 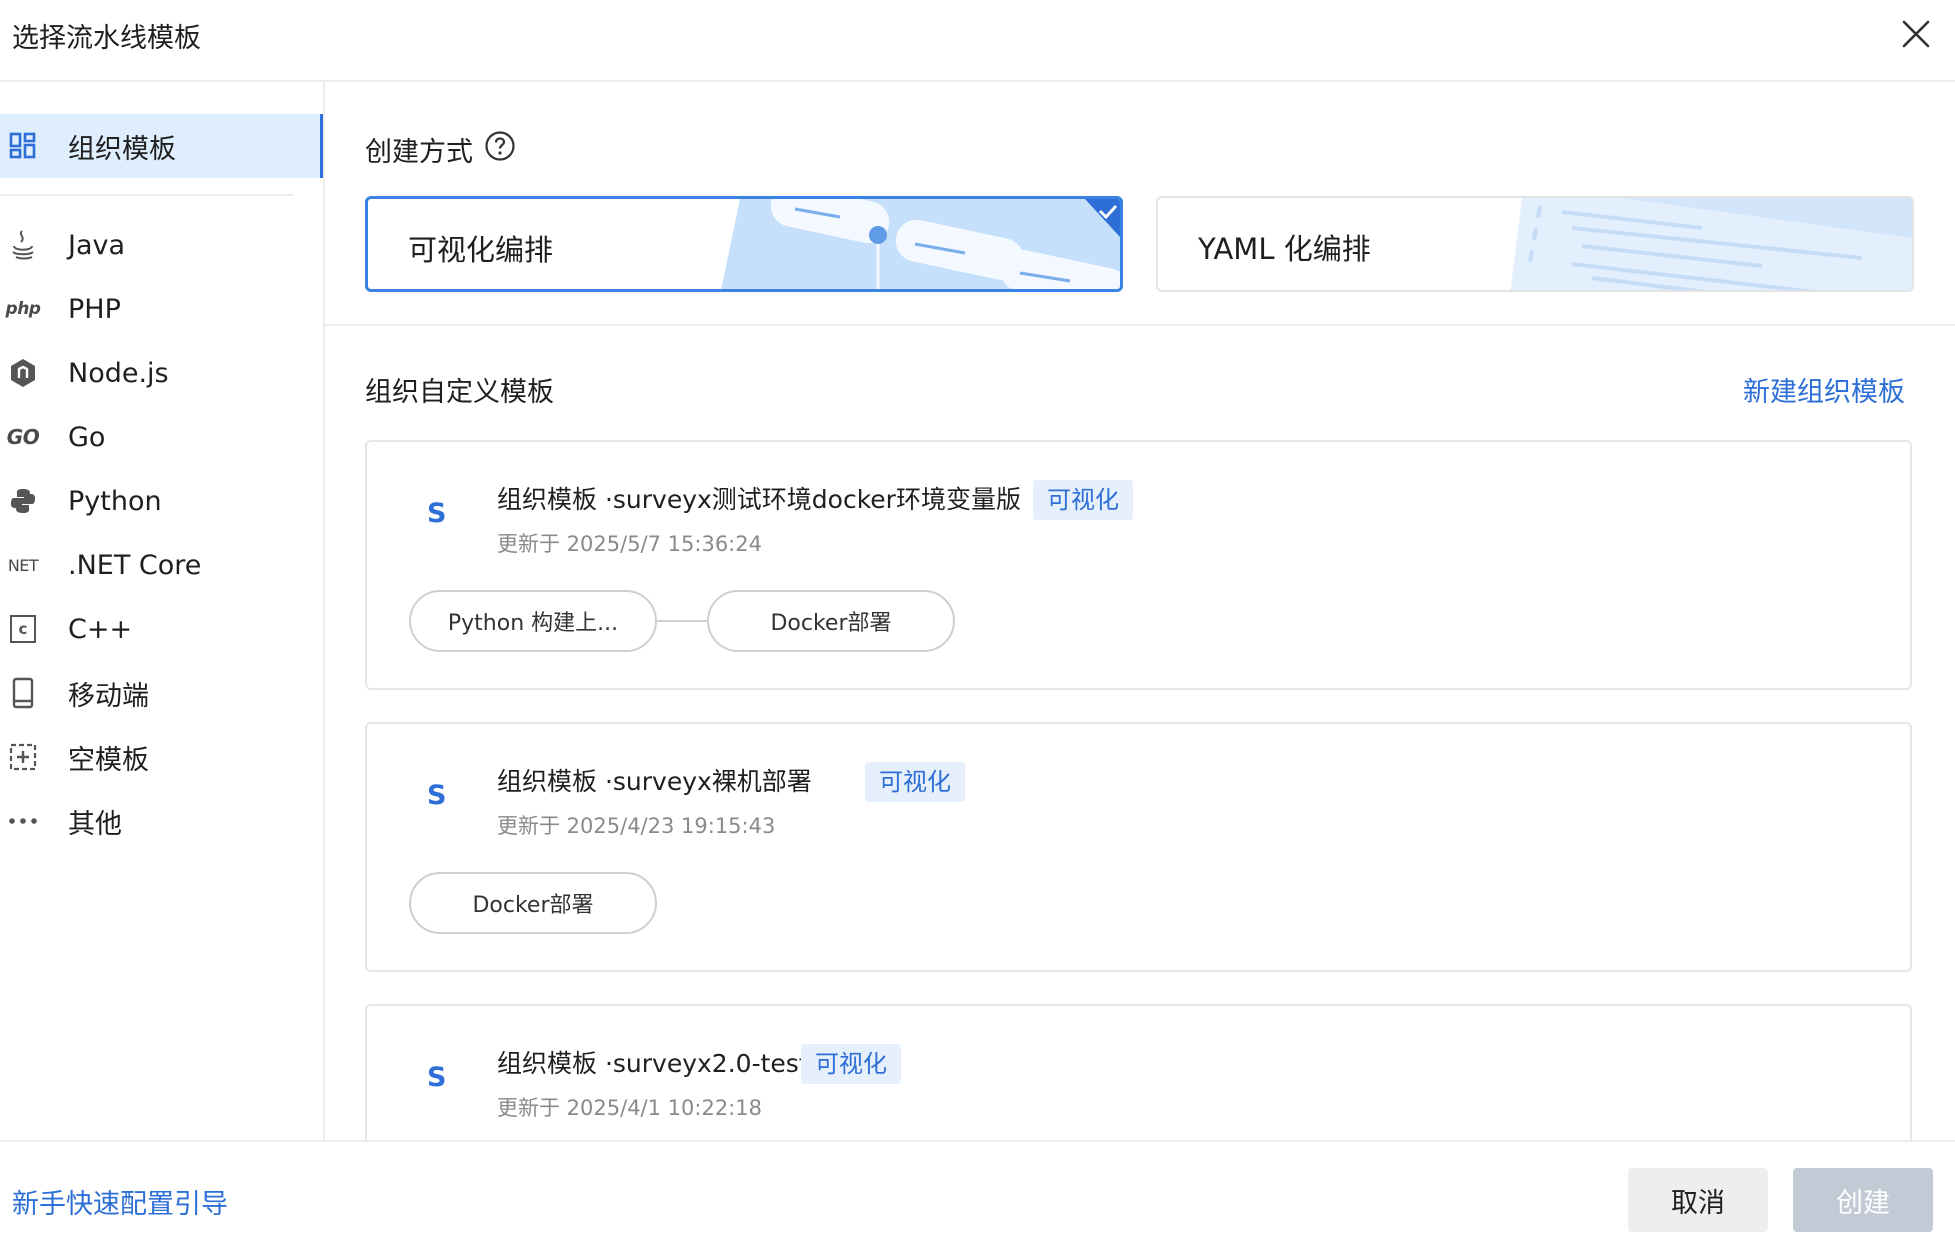 What do you see at coordinates (95, 824) in the screenshot?
I see `sidebar-item-label: 其他` at bounding box center [95, 824].